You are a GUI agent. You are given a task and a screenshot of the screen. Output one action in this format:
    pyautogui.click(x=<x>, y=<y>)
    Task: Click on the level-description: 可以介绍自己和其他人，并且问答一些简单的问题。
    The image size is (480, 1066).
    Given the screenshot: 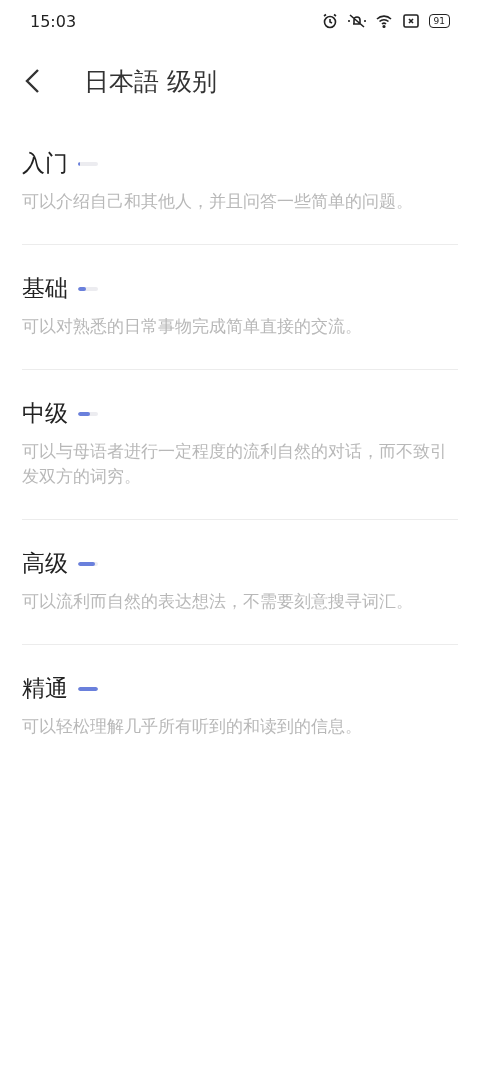 What is the action you would take?
    pyautogui.click(x=218, y=202)
    